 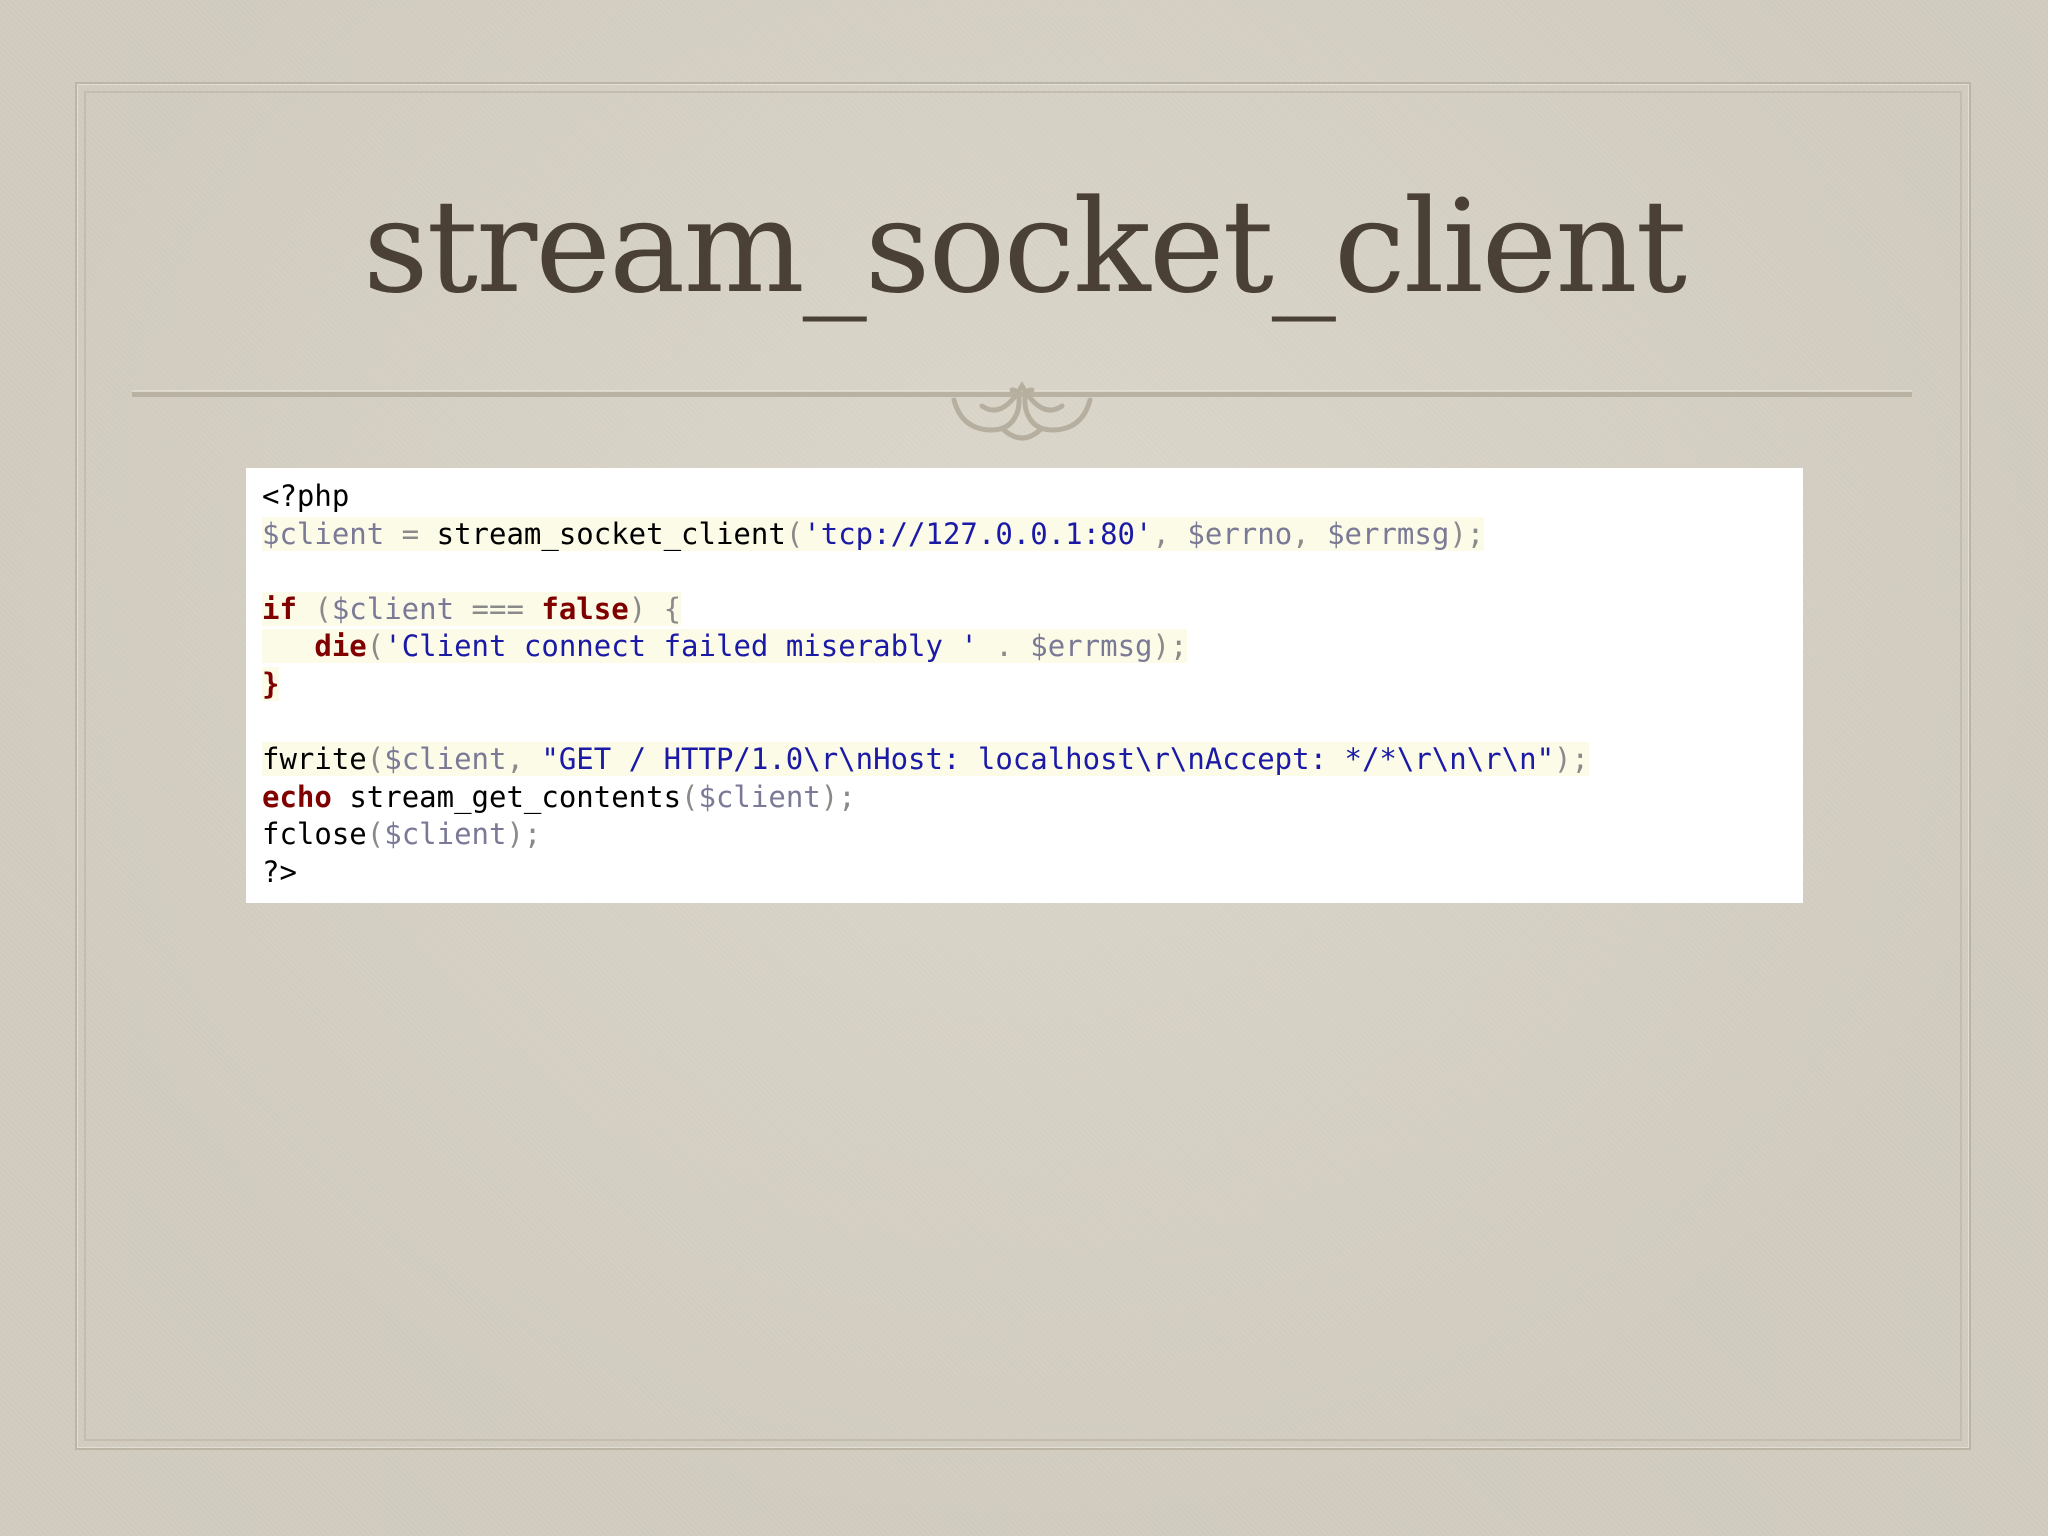 What do you see at coordinates (1024, 497) in the screenshot?
I see `code-line-1: <?php` at bounding box center [1024, 497].